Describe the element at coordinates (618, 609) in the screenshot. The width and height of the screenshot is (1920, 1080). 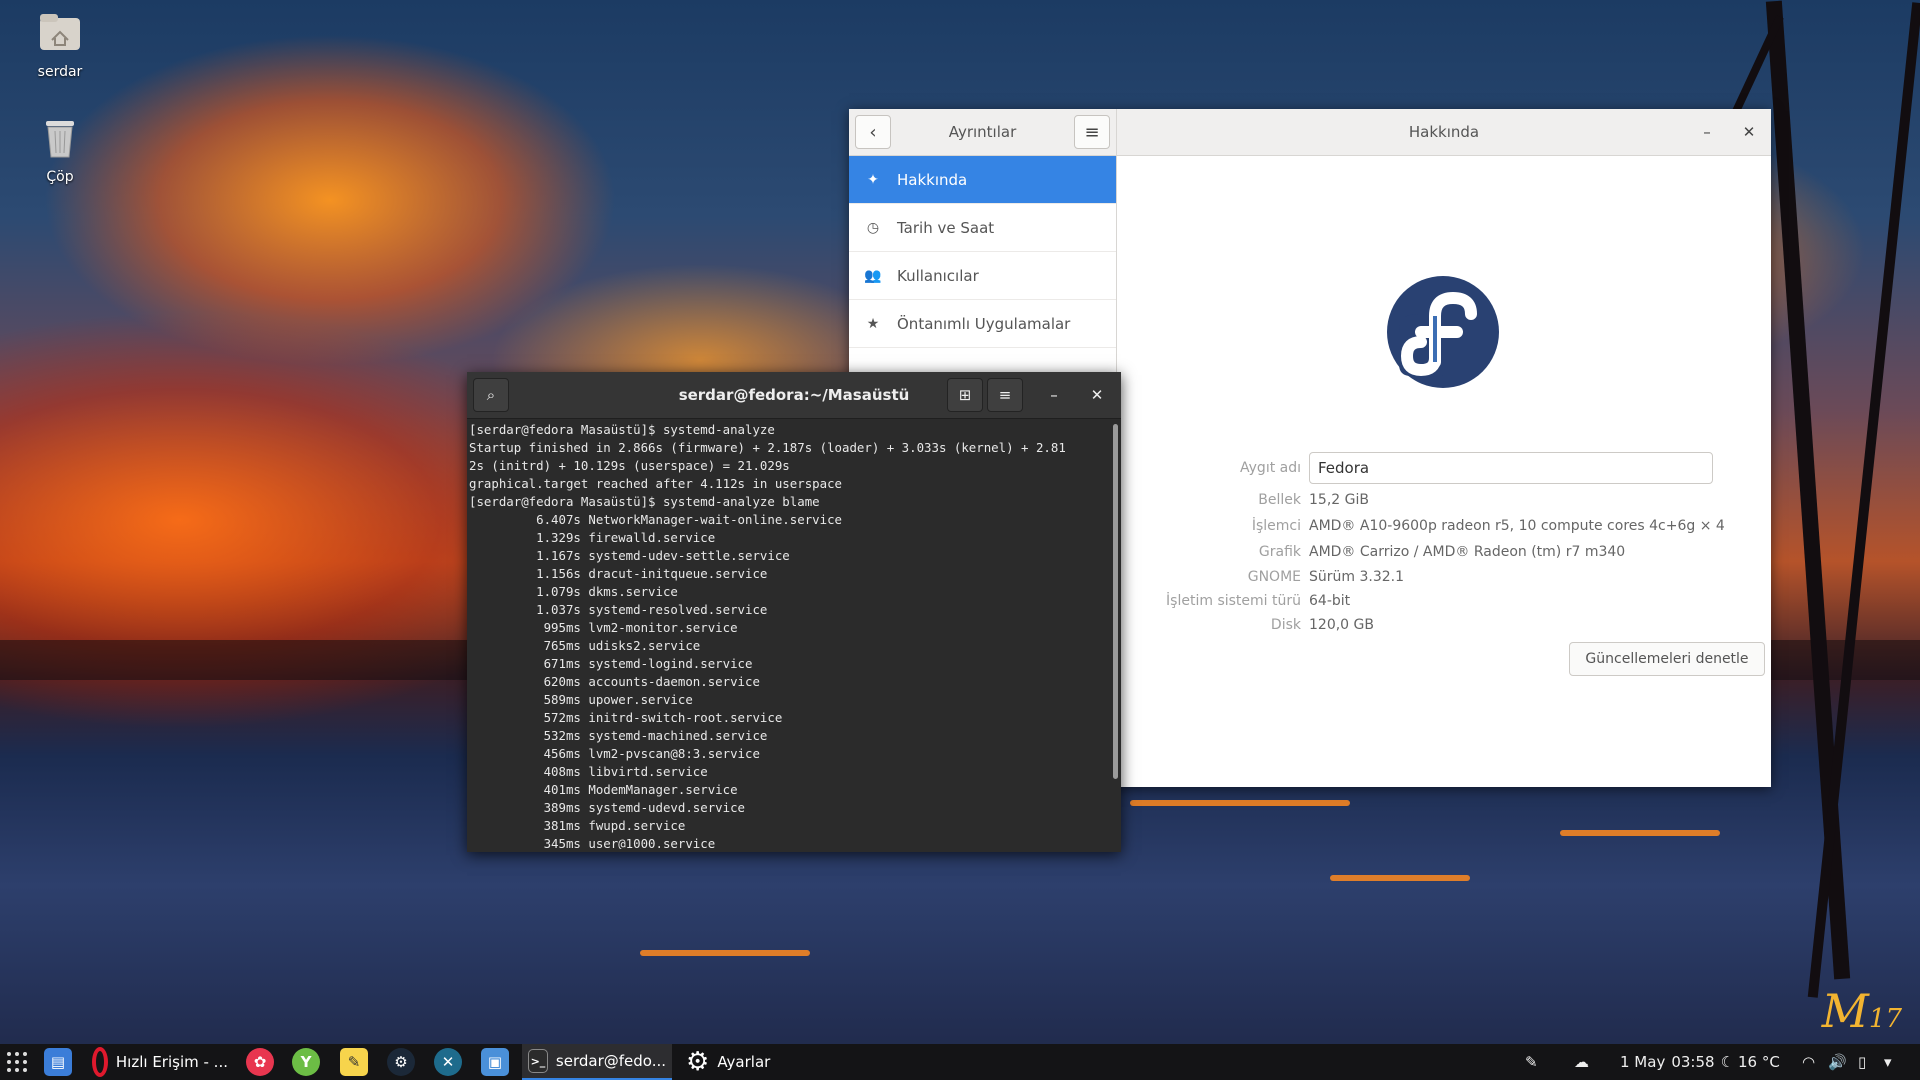
I see `terminal-line: 1.037s systemd-resolved.service` at that location.